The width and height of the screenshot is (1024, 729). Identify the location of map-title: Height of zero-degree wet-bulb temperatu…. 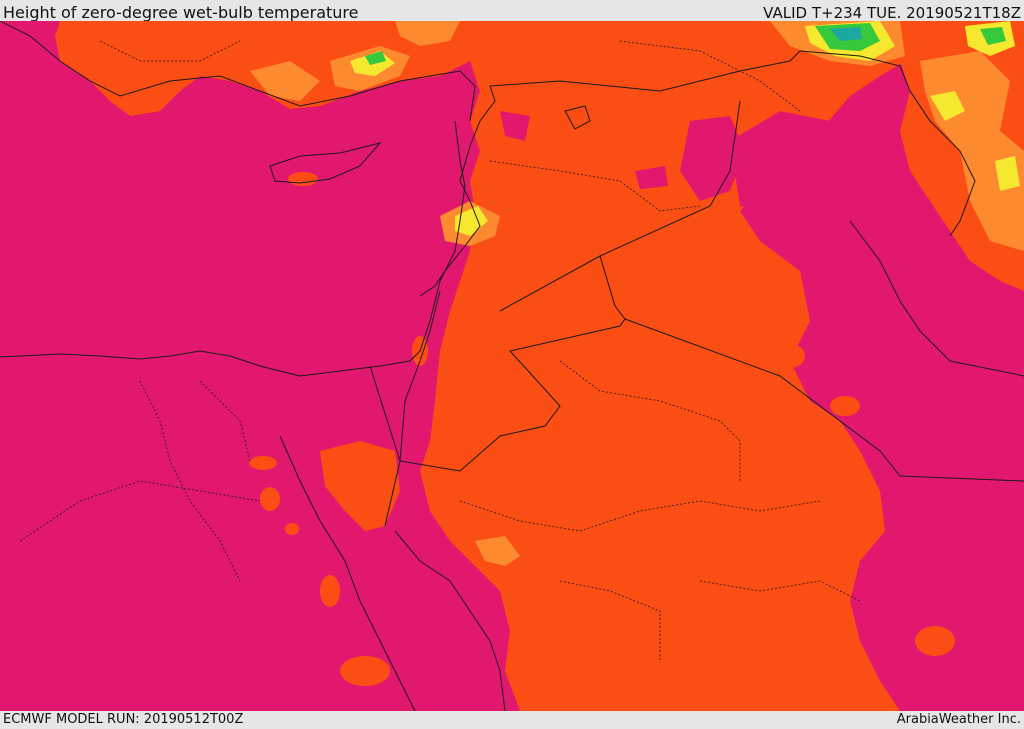
(181, 12).